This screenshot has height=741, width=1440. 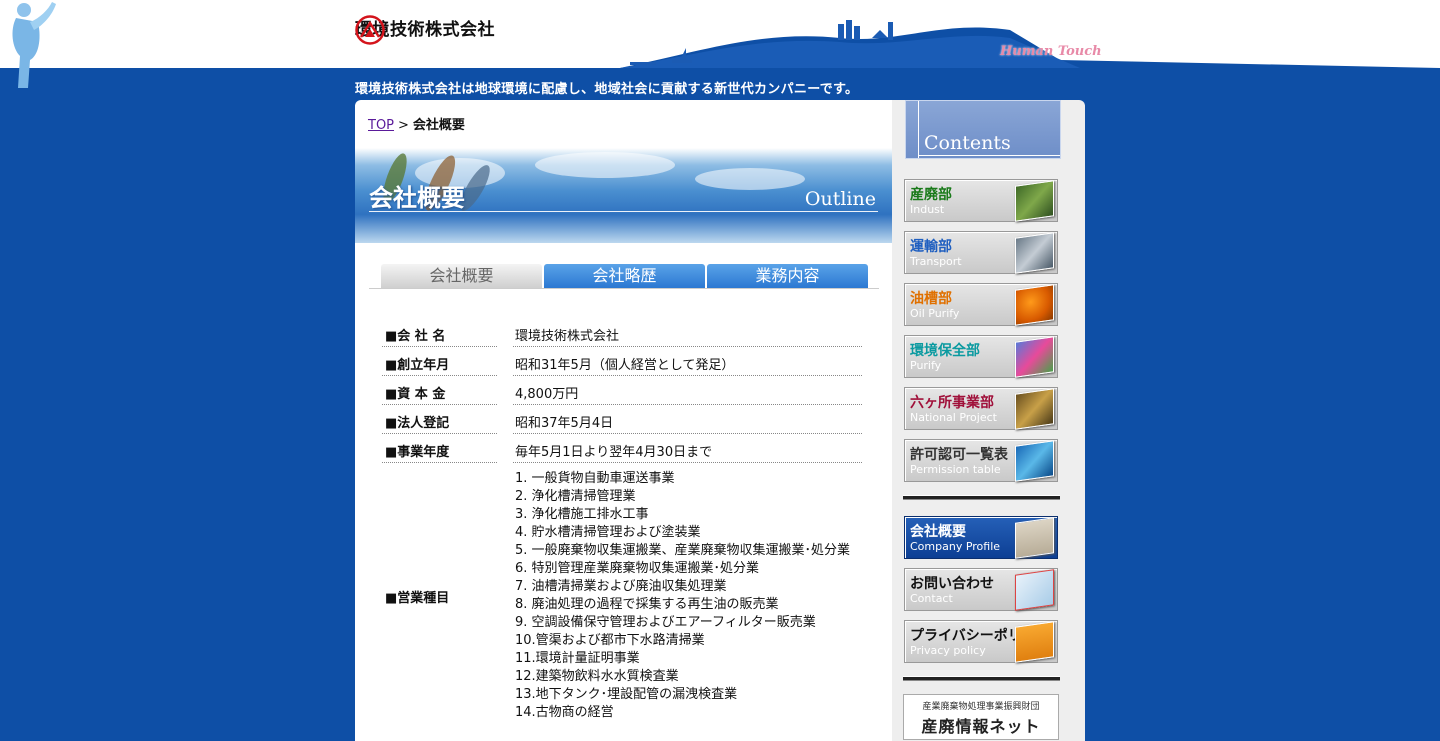 What do you see at coordinates (959, 455) in the screenshot?
I see `sidebar-item-label: 許可認可一覧表` at bounding box center [959, 455].